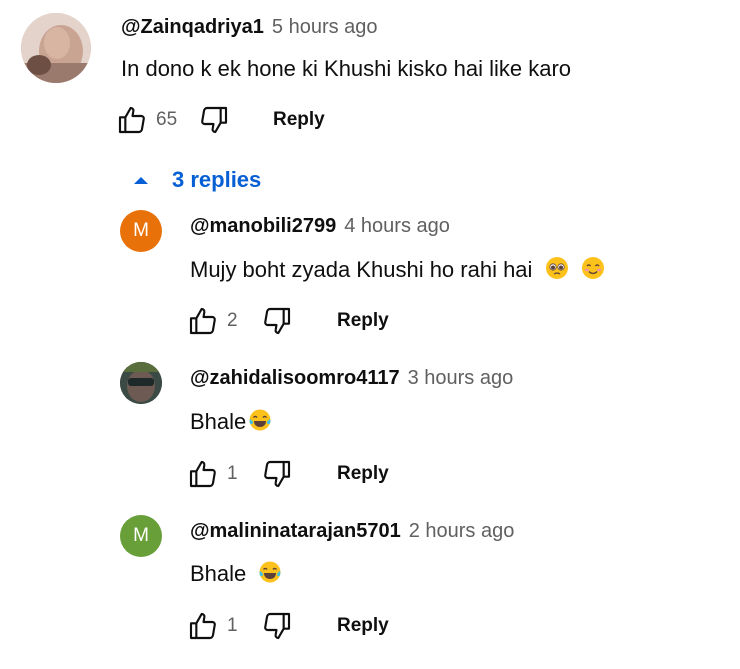  I want to click on comment-time: 2 hours ago, so click(462, 531).